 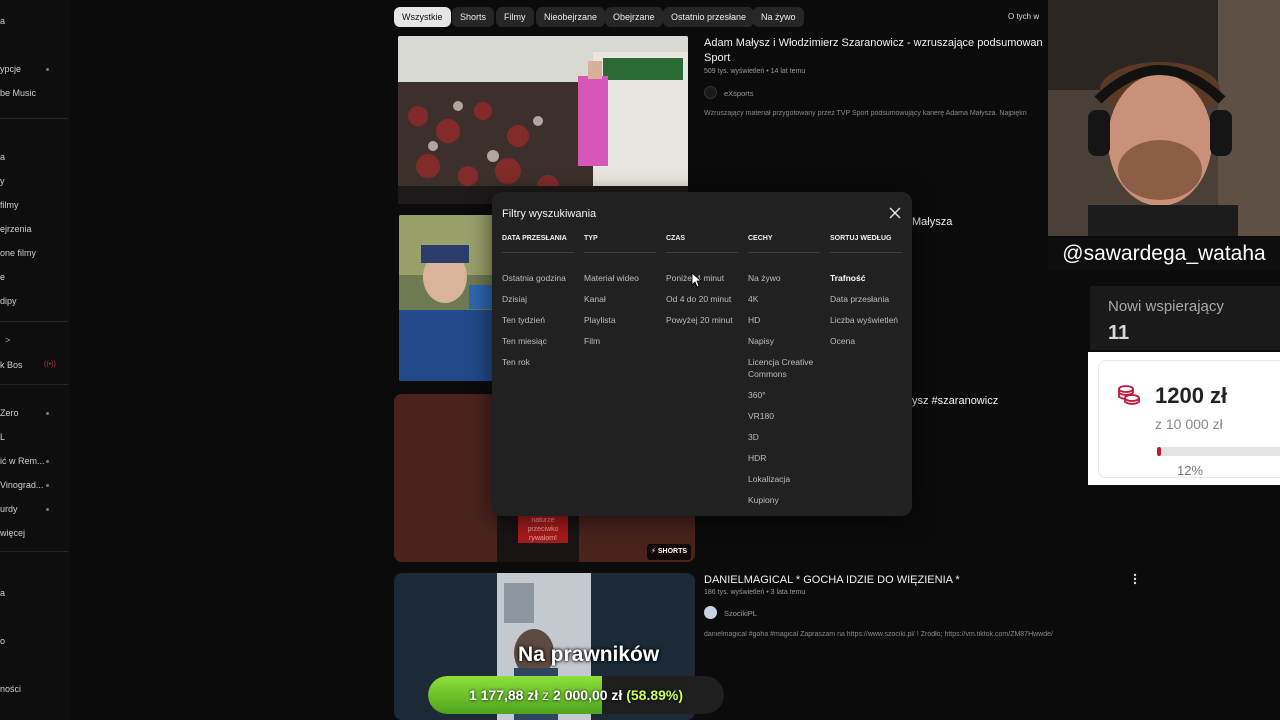 What do you see at coordinates (9, 205) in the screenshot?
I see `sidebar-item: filmy` at bounding box center [9, 205].